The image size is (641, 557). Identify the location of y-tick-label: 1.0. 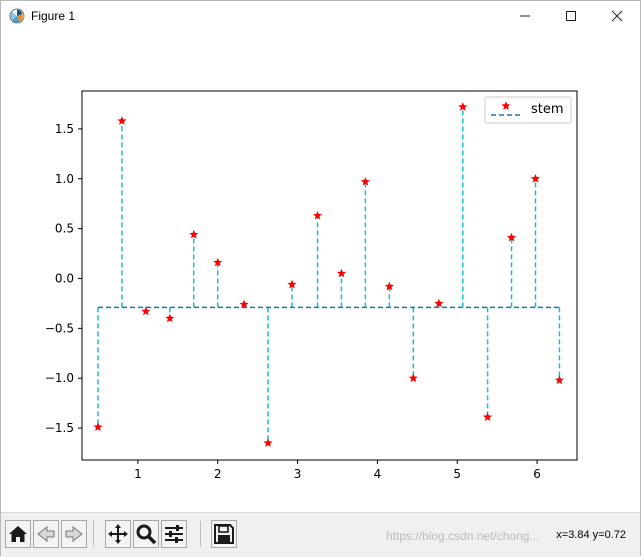
(64, 179).